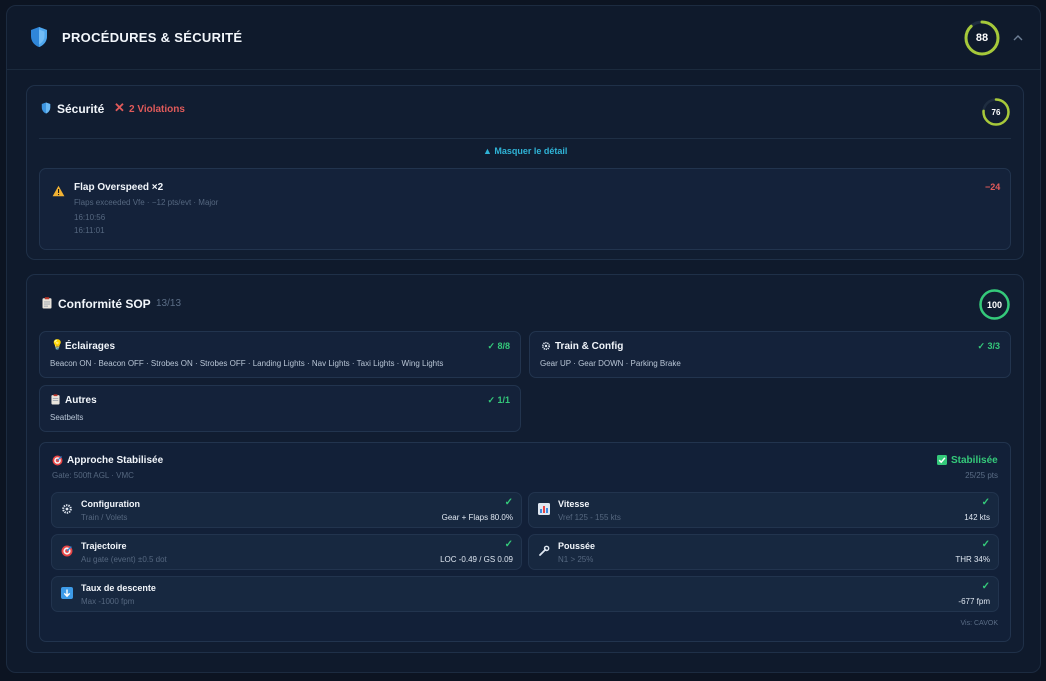 This screenshot has height=681, width=1046. I want to click on sop-score-value: 100, so click(994, 304).